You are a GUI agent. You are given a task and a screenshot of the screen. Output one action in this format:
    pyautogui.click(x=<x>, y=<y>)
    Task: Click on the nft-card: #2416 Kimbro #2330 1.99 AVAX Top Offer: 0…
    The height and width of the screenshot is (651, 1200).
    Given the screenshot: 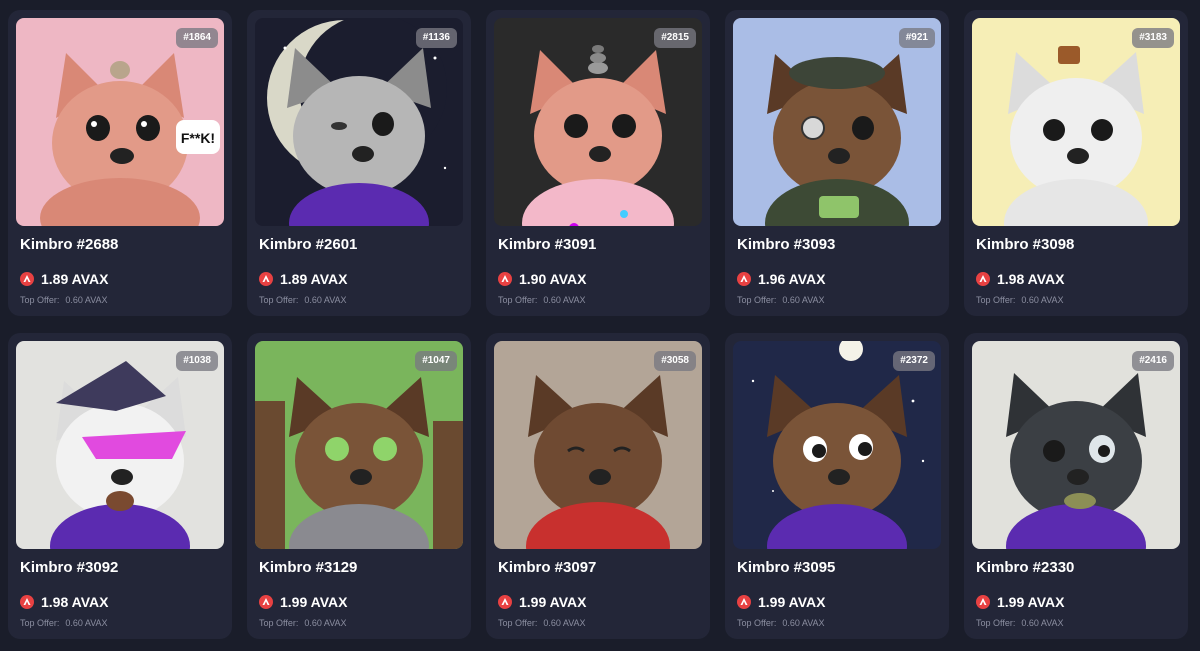 What is the action you would take?
    pyautogui.click(x=1076, y=486)
    